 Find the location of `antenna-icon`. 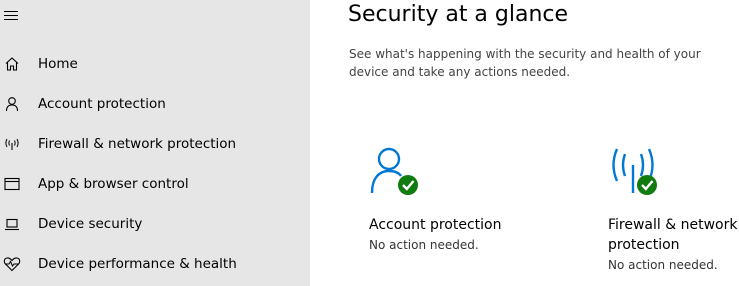

antenna-icon is located at coordinates (12, 144).